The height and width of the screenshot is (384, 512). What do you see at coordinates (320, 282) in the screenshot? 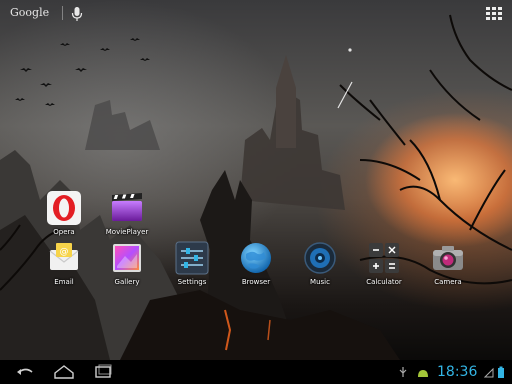
I see `app-label-music: Music` at bounding box center [320, 282].